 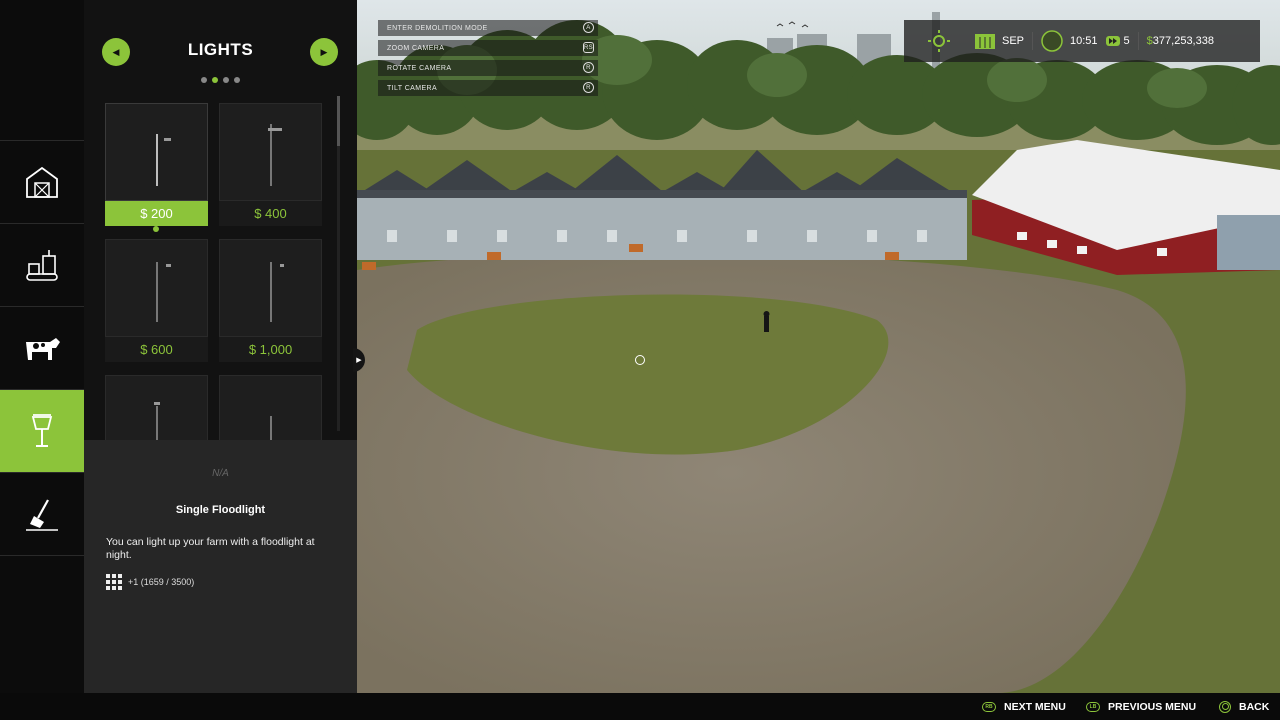 What do you see at coordinates (588, 27) in the screenshot?
I see `button-a-icon: A` at bounding box center [588, 27].